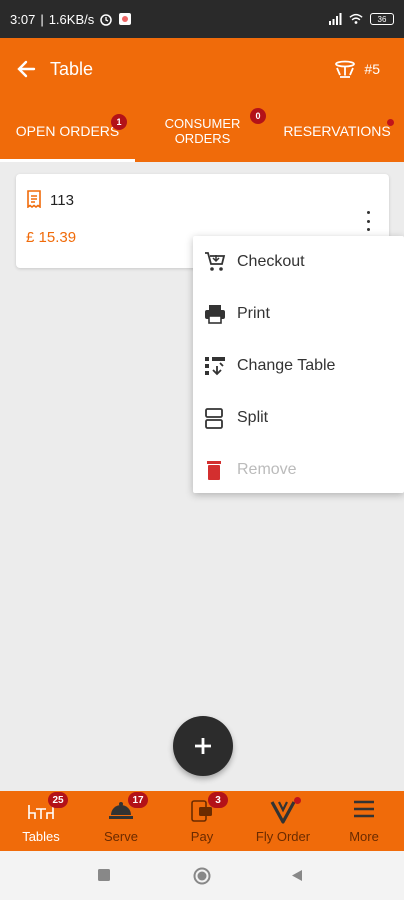 The width and height of the screenshot is (404, 900). What do you see at coordinates (382, 19) in the screenshot?
I see `battery-icon: 36` at bounding box center [382, 19].